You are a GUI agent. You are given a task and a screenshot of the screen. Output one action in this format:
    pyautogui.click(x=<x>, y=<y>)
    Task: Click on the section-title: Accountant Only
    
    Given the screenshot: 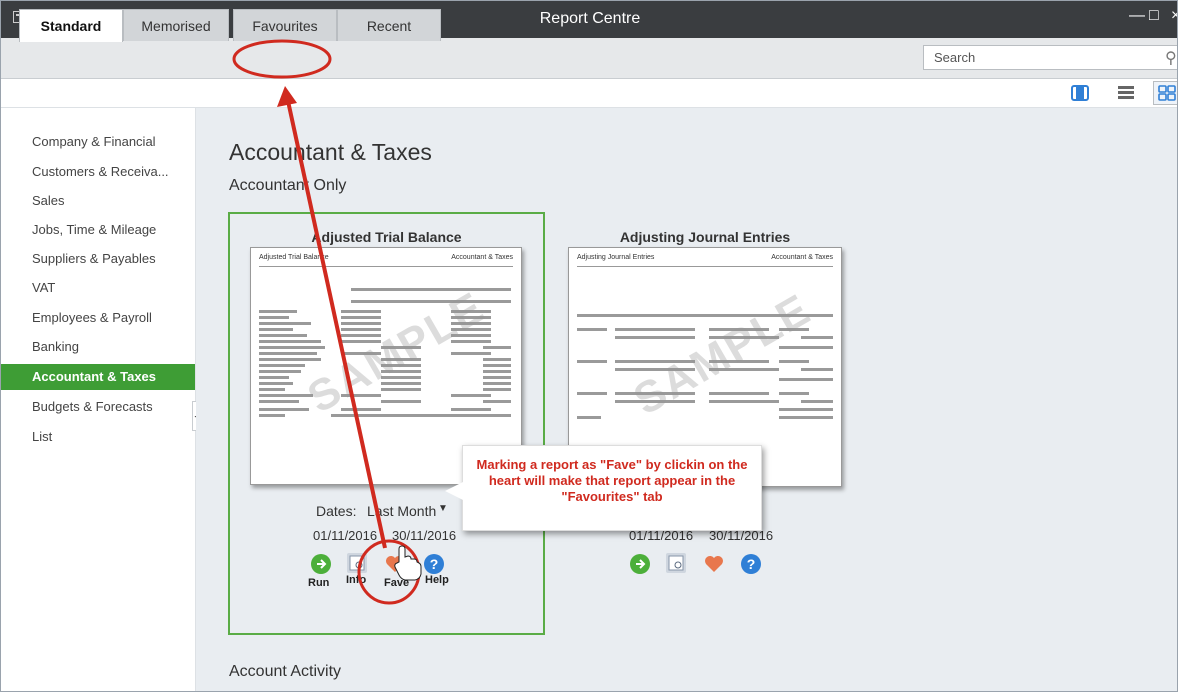 What is the action you would take?
    pyautogui.click(x=288, y=185)
    